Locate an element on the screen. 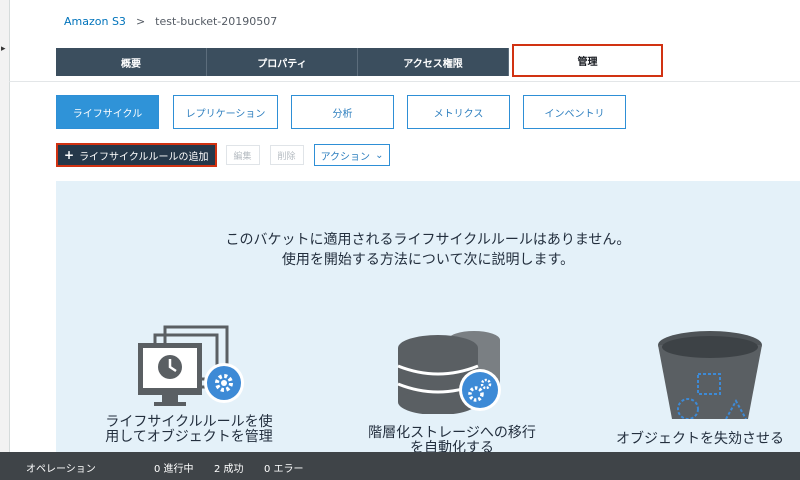  feature-caption-tiering: 階層化ストレージへの移行 を自動化する is located at coordinates (452, 439).